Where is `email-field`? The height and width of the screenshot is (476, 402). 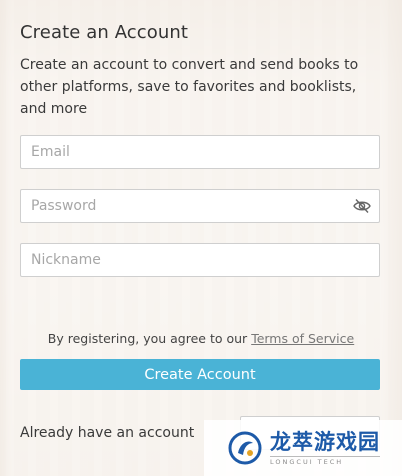 email-field is located at coordinates (200, 152).